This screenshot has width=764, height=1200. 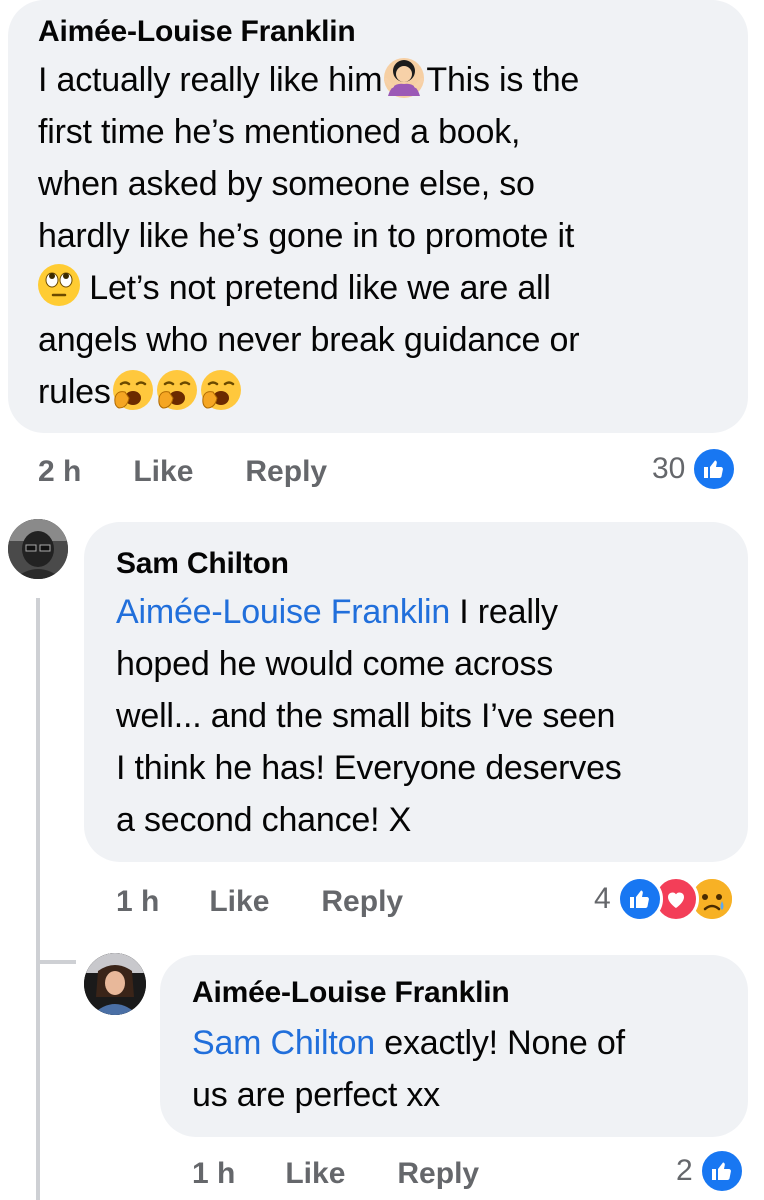 What do you see at coordinates (279, 132) in the screenshot?
I see `comment-text-line: first time he’s mentioned a book,` at bounding box center [279, 132].